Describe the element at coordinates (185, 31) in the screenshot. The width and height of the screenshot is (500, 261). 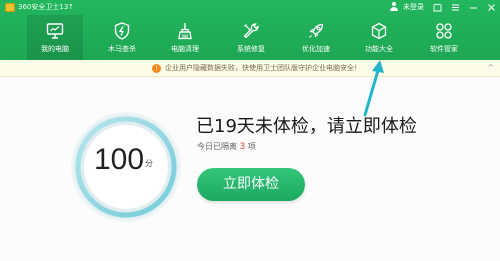
I see `broom-icon` at that location.